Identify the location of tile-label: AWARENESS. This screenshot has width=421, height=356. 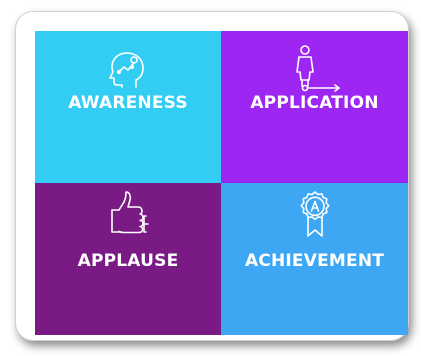
(128, 103).